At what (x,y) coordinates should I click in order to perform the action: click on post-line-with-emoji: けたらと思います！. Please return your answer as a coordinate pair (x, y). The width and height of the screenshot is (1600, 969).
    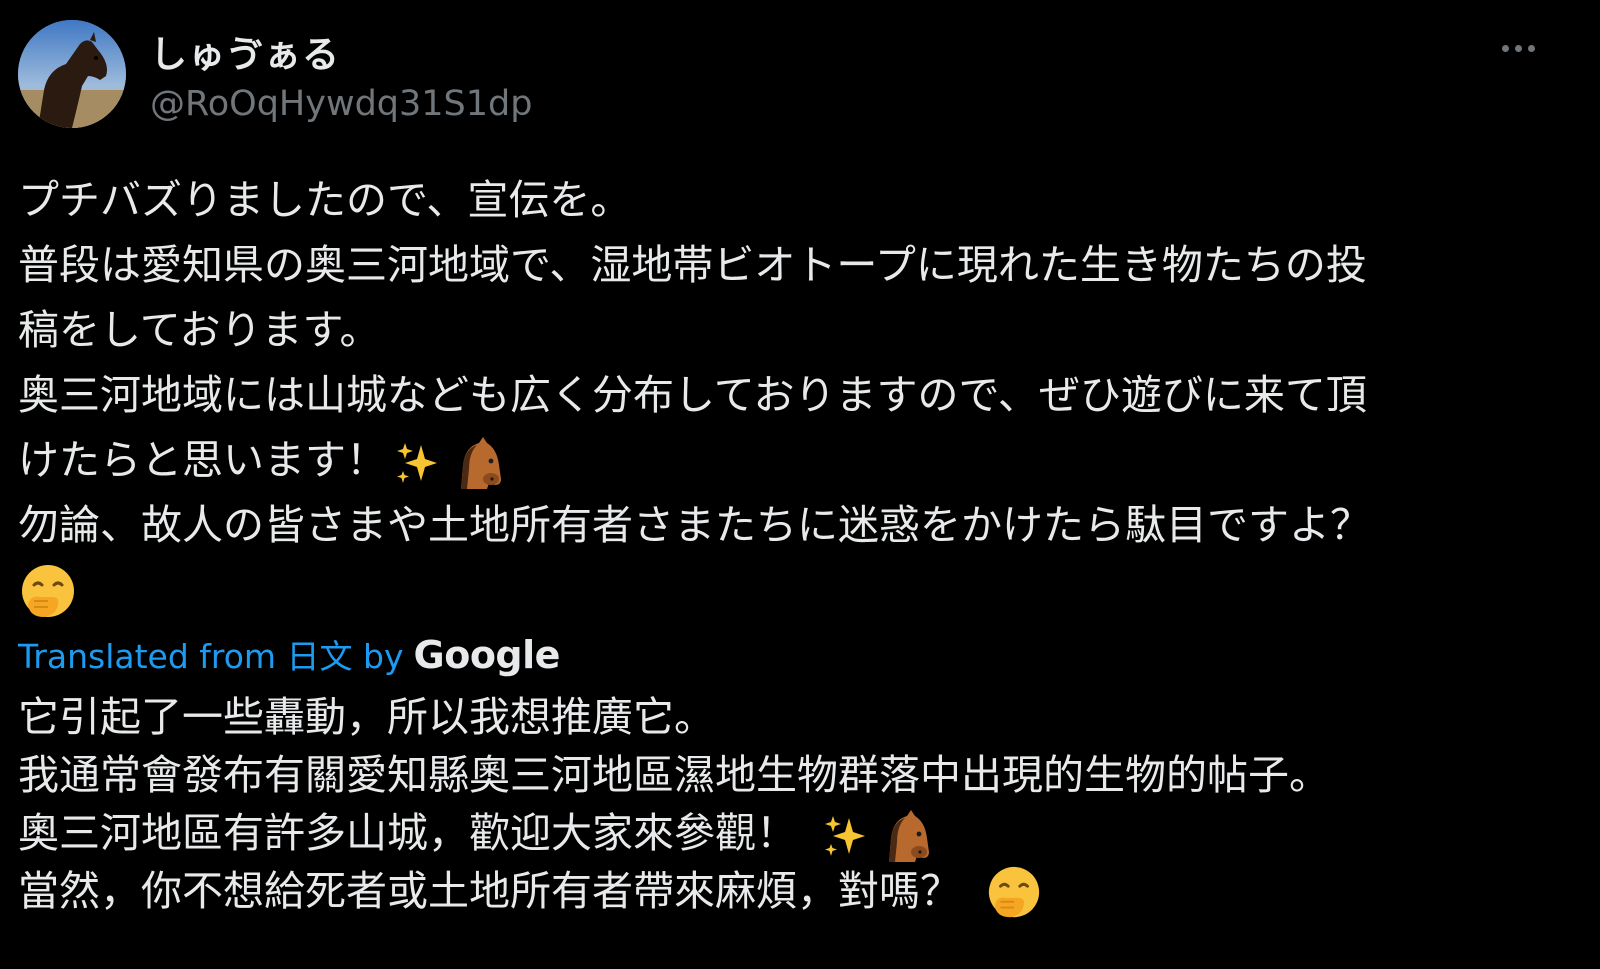
    Looking at the image, I should click on (798, 460).